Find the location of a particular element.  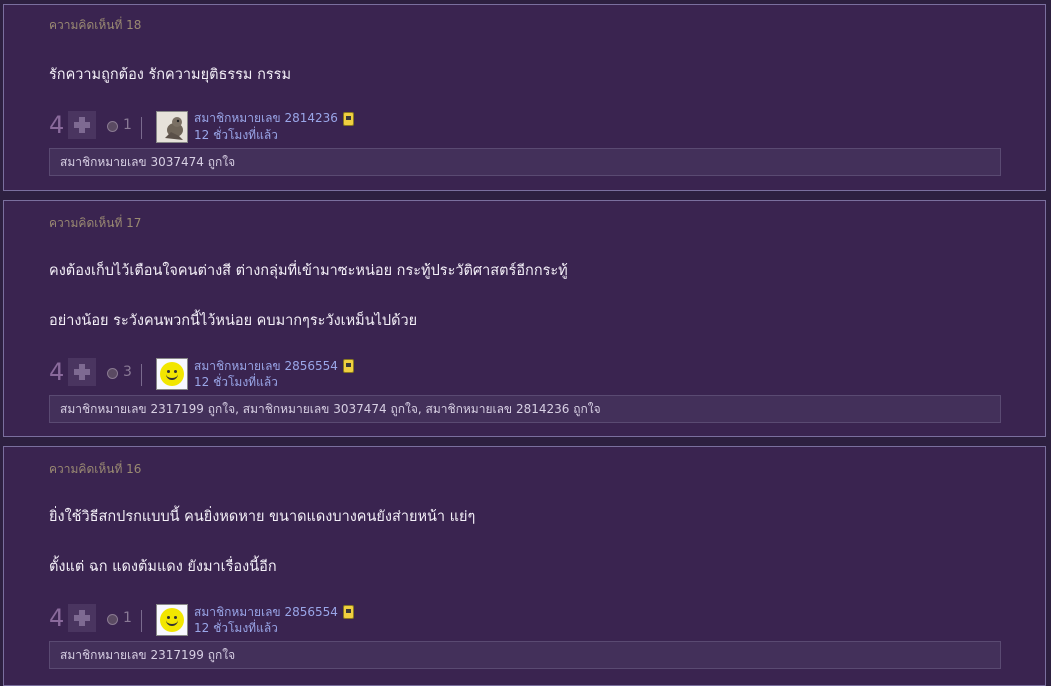

comment-number: ความคิดเห็นที่ 17 is located at coordinates (95, 223).